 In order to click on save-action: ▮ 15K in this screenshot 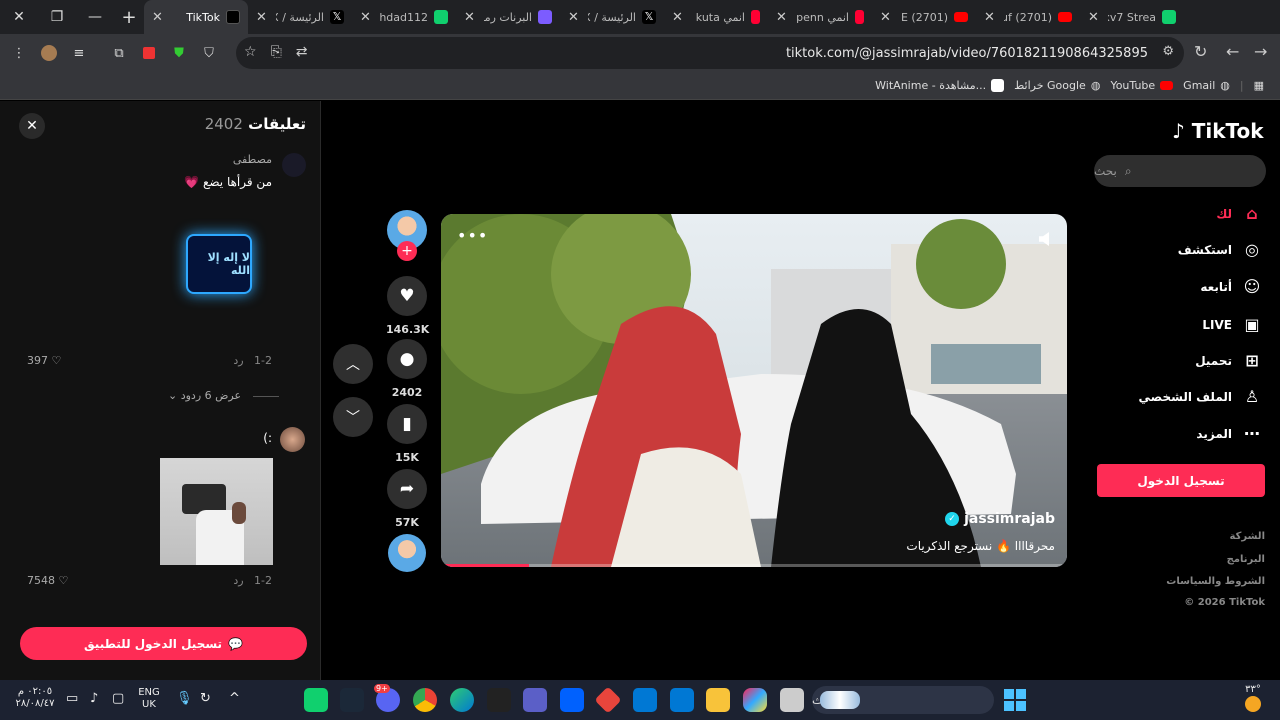, I will do `click(407, 434)`.